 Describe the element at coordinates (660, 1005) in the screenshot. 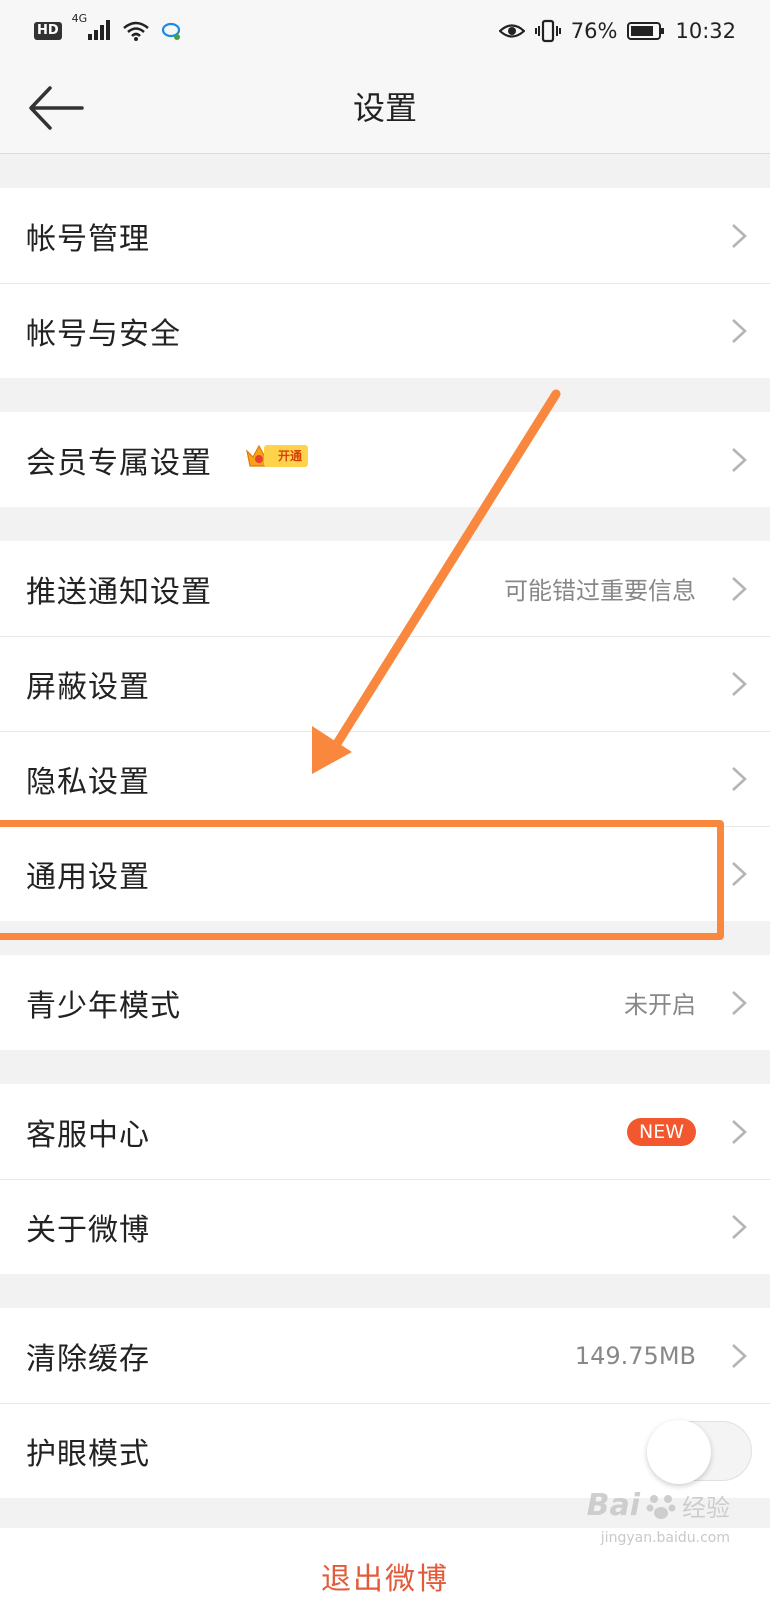

I see `youth-mode-status: 未开启` at that location.